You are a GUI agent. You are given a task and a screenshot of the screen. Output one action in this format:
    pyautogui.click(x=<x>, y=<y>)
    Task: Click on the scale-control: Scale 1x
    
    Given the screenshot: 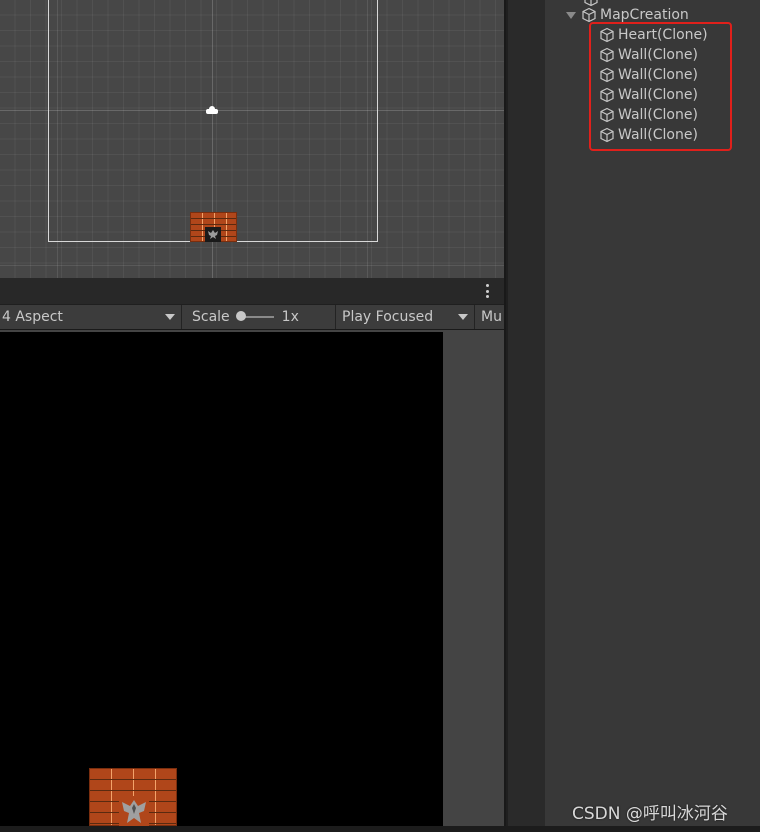 What is the action you would take?
    pyautogui.click(x=260, y=317)
    